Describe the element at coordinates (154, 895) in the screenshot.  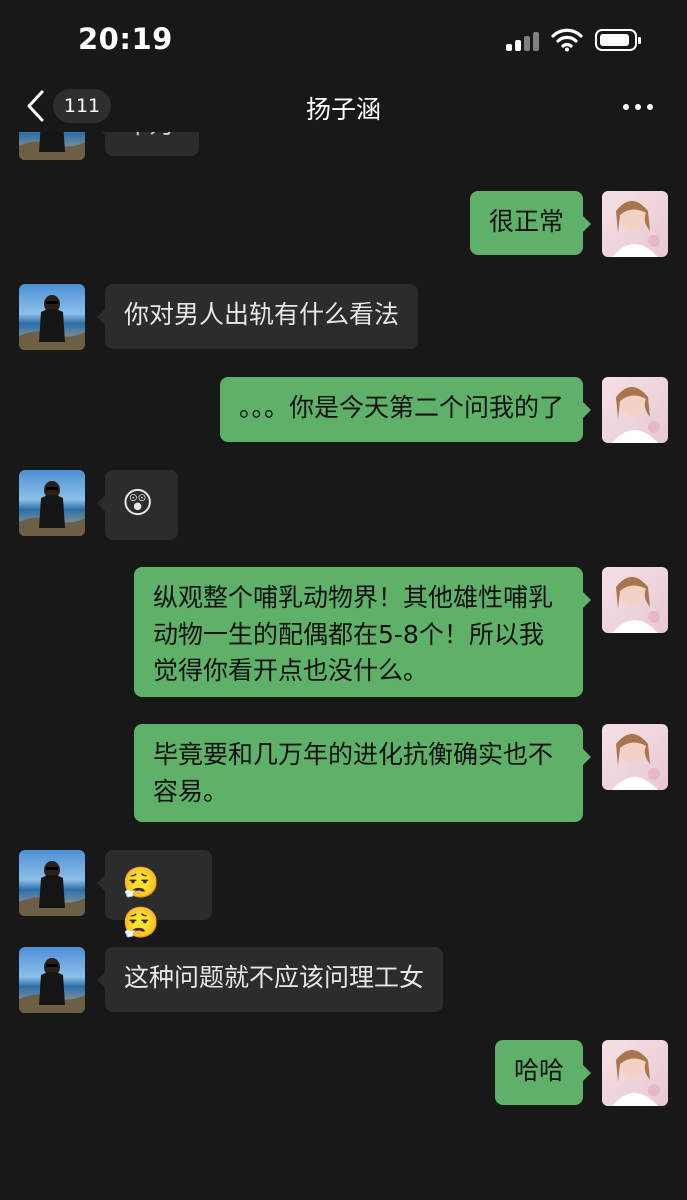
I see `sigh-emoji-icon: 😮‍💨😮‍💨` at that location.